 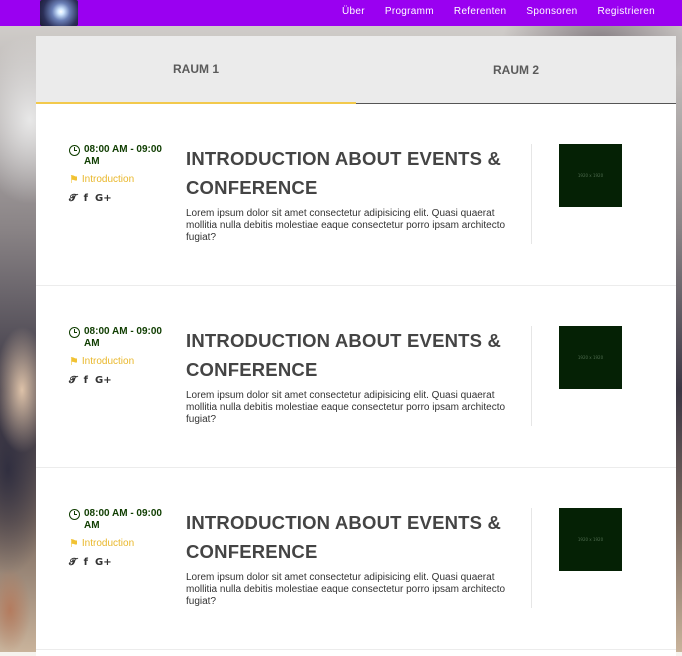 What do you see at coordinates (409, 12) in the screenshot?
I see `nav-link-programm: Programm` at bounding box center [409, 12].